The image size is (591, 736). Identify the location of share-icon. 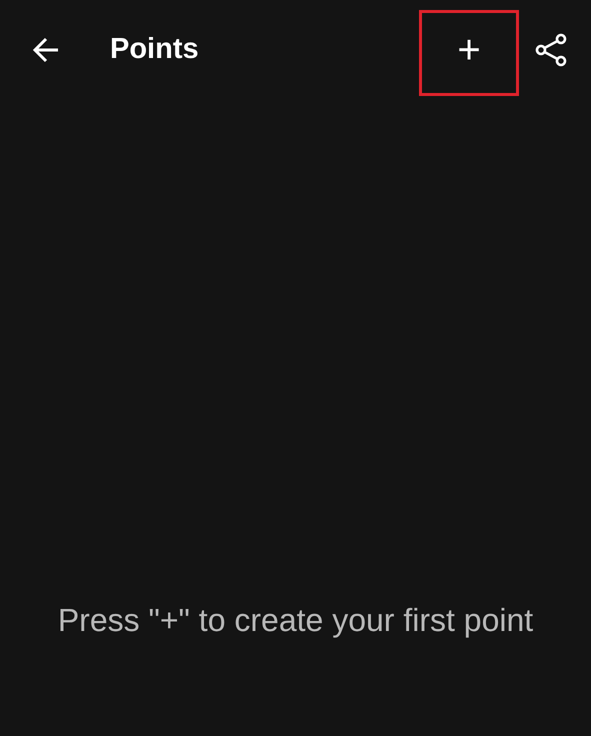
(551, 50).